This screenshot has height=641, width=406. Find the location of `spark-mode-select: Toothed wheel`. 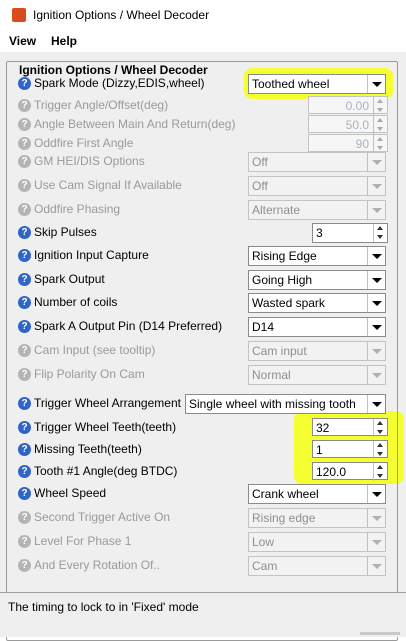

spark-mode-select: Toothed wheel is located at coordinates (317, 84).